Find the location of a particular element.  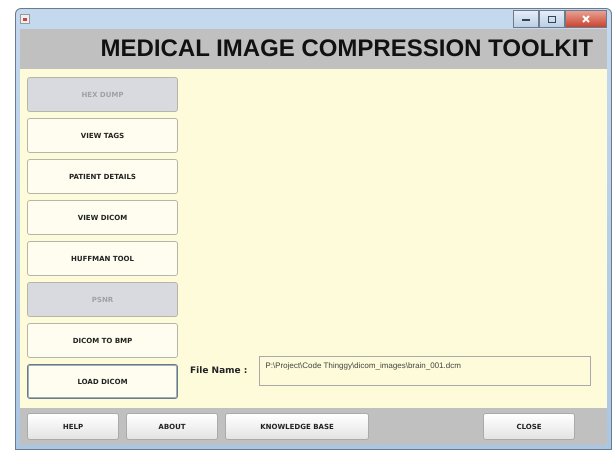

file-name-field: P:\Project\Code Thinggy\dicom_images\brain_001.dcm is located at coordinates (425, 371).